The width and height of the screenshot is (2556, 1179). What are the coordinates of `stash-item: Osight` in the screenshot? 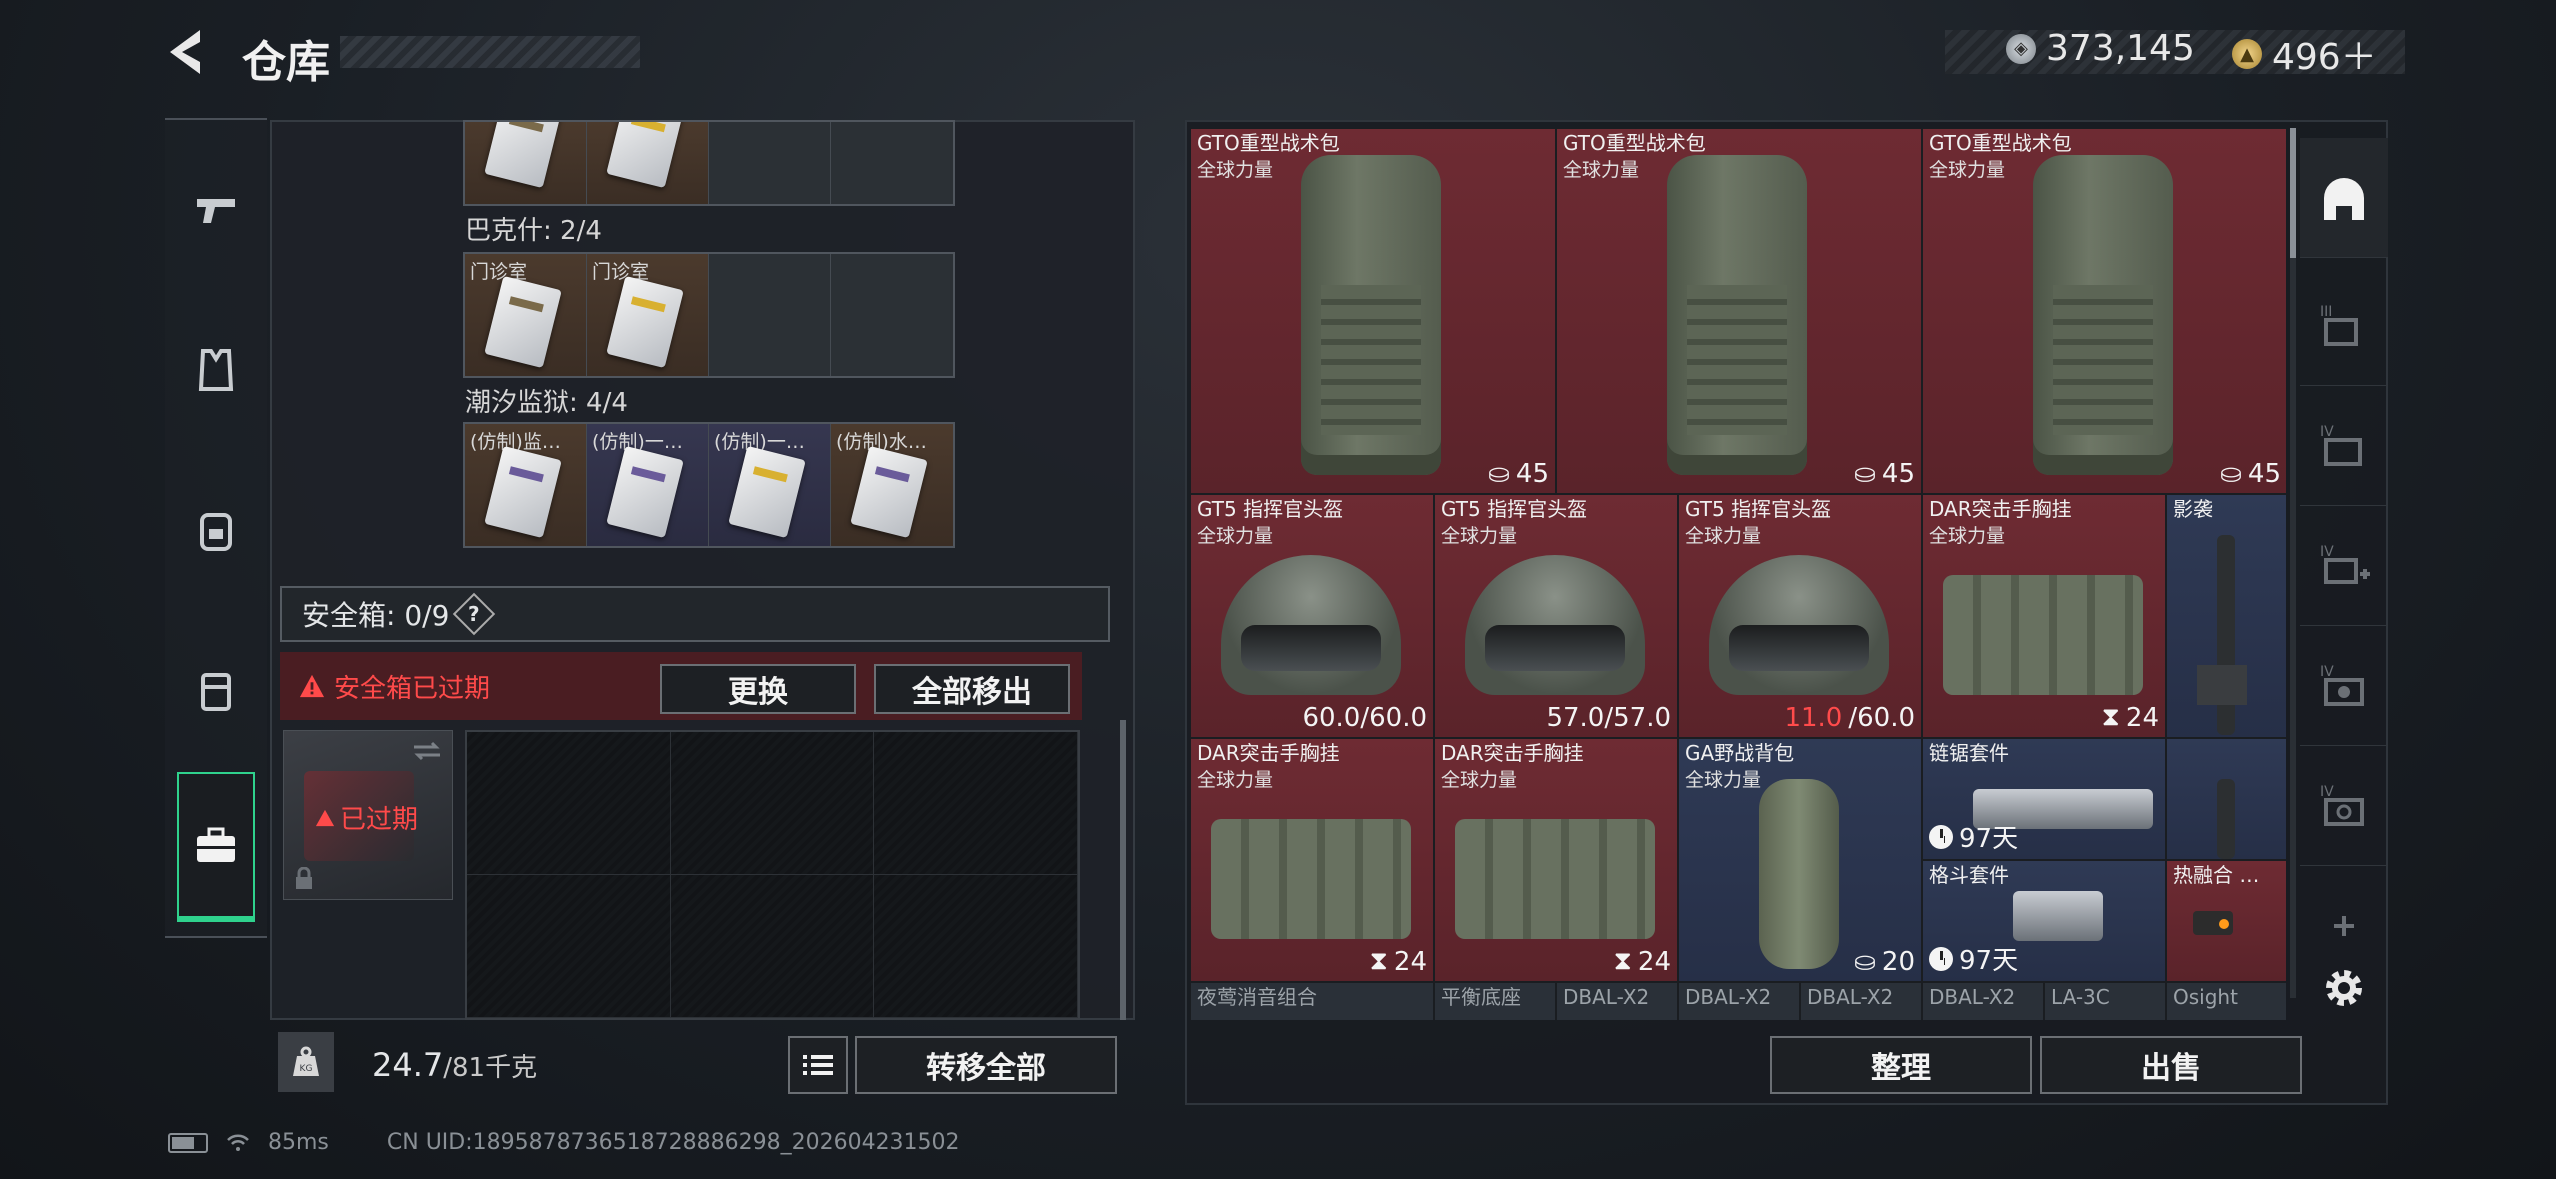 It's located at (2226, 1001).